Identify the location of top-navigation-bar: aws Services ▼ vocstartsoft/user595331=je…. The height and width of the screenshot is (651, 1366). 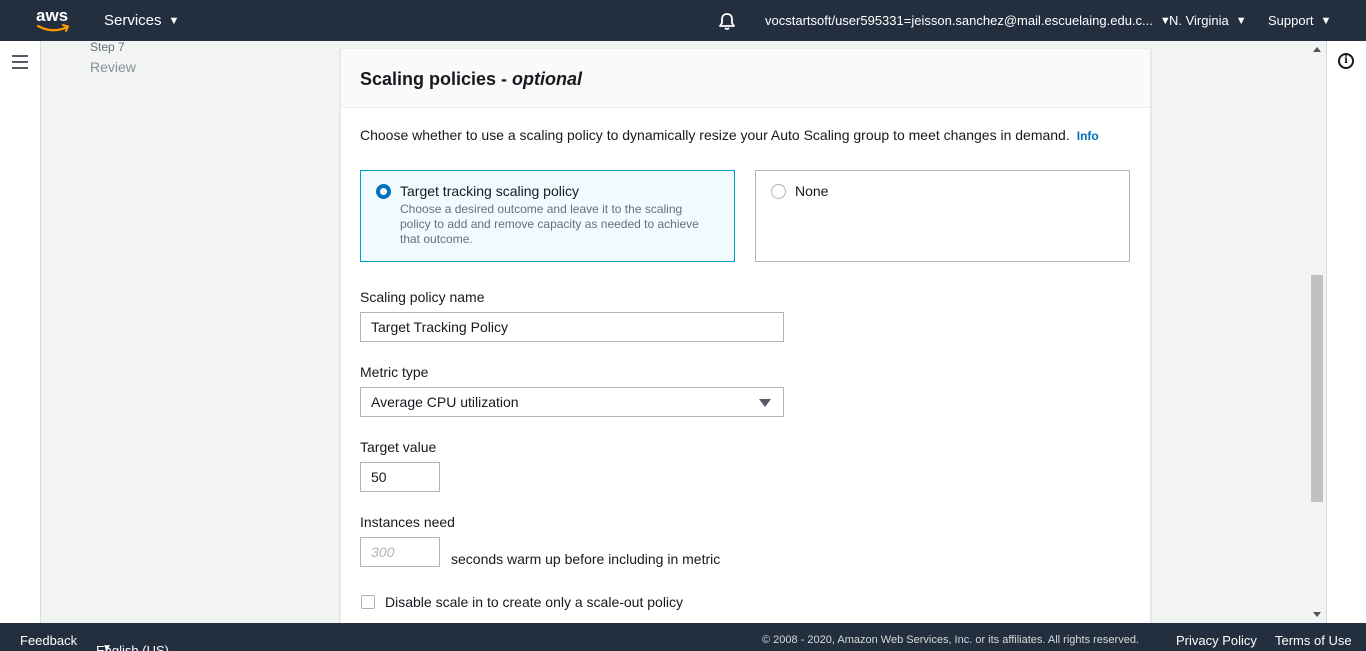
(683, 20).